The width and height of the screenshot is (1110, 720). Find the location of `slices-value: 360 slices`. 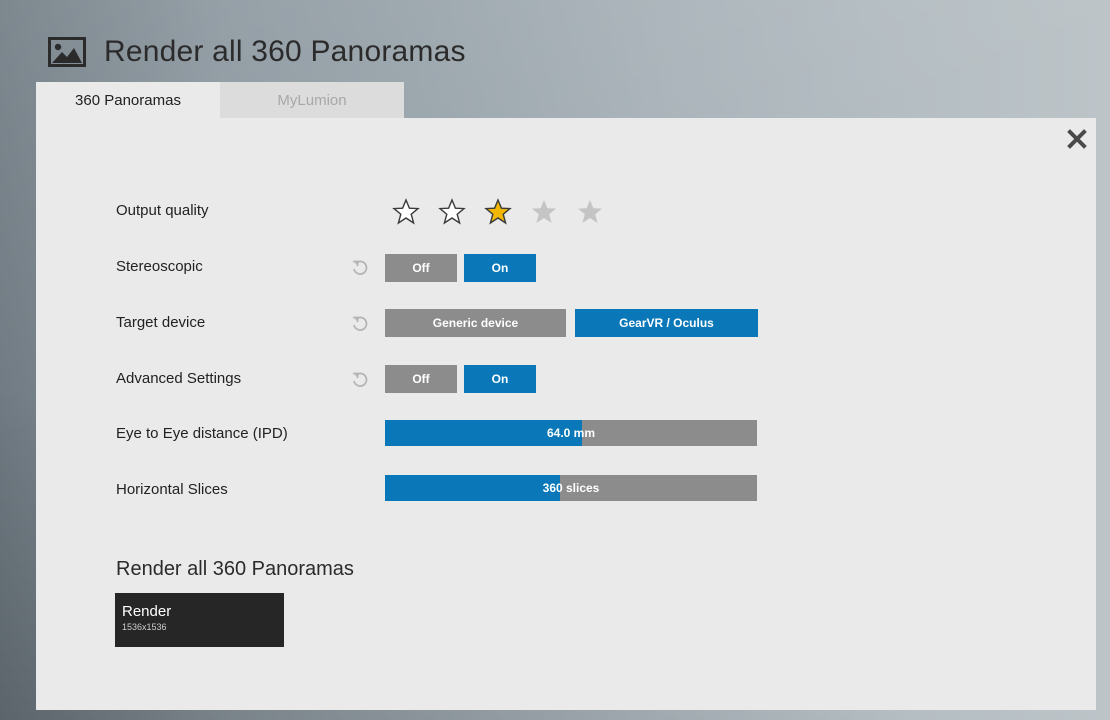

slices-value: 360 slices is located at coordinates (571, 488).